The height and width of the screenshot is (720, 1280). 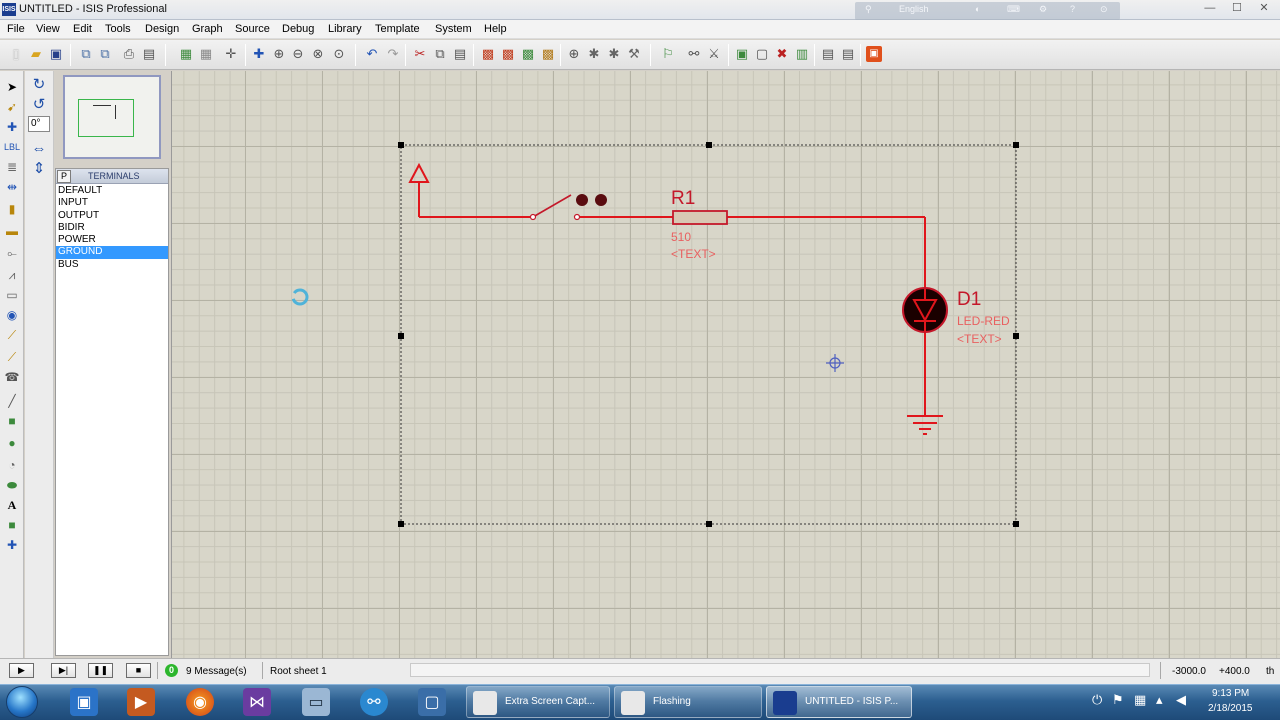 I want to click on ground-terminal, so click(x=925, y=425).